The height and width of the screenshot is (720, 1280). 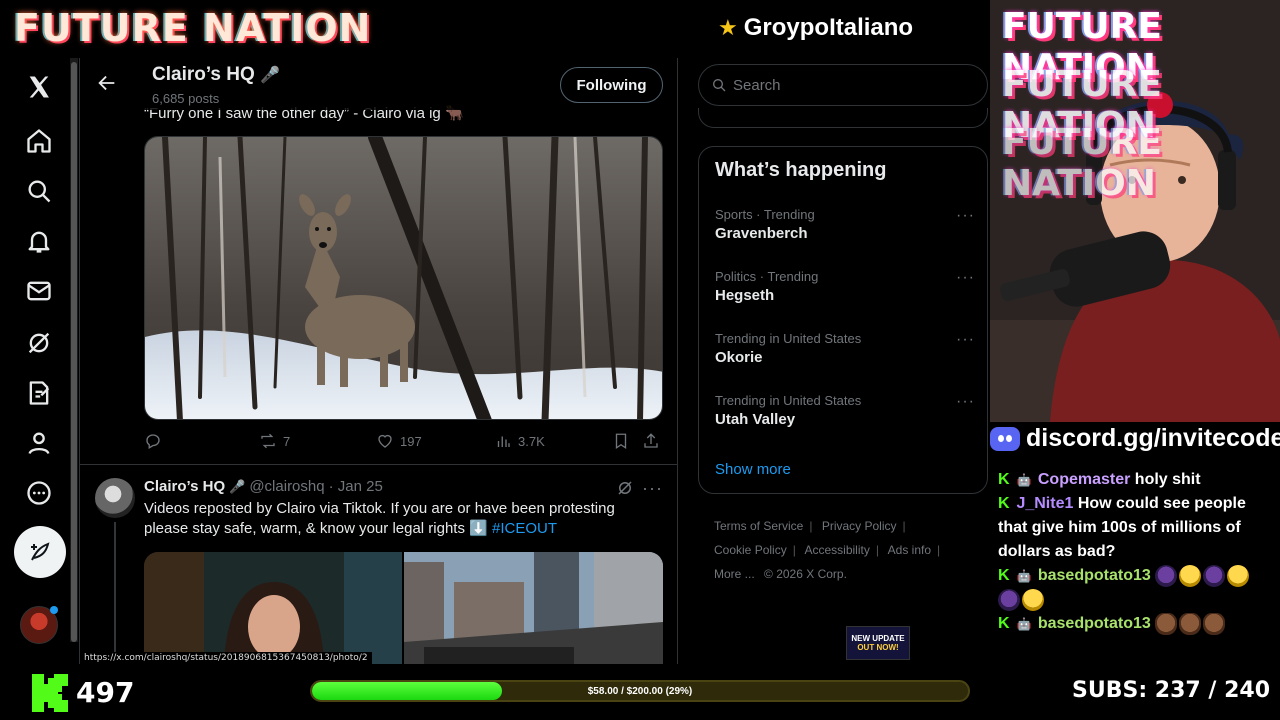 I want to click on discord-banner: discord.gg/invitecode, so click(x=1135, y=438).